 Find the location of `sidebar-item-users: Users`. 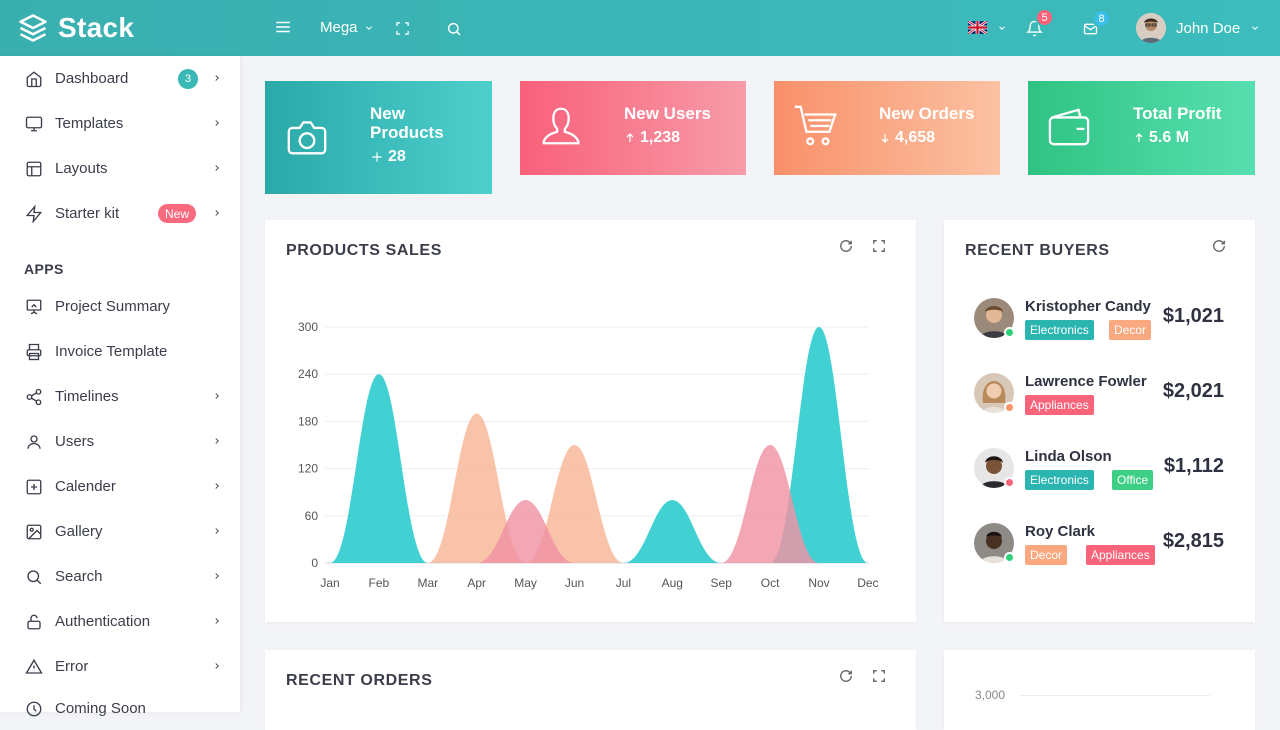

sidebar-item-users: Users is located at coordinates (120, 441).